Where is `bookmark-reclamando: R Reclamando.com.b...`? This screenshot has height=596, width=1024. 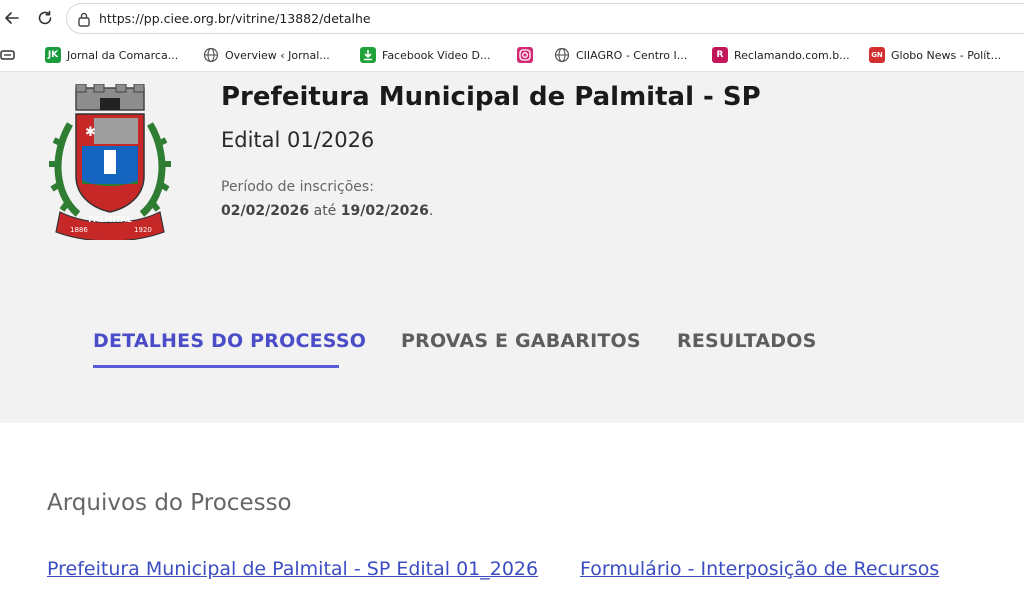 bookmark-reclamando: R Reclamando.com.b... is located at coordinates (781, 55).